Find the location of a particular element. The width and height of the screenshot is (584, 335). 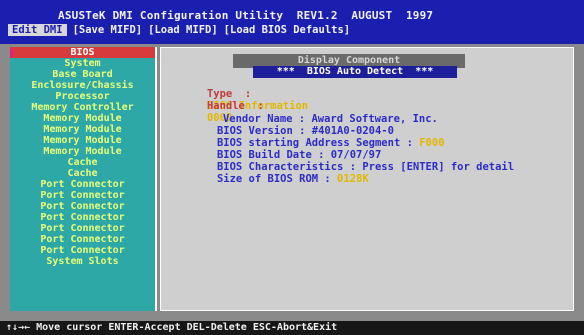

rom-size-label: Size of BIOS ROM : is located at coordinates (277, 179).